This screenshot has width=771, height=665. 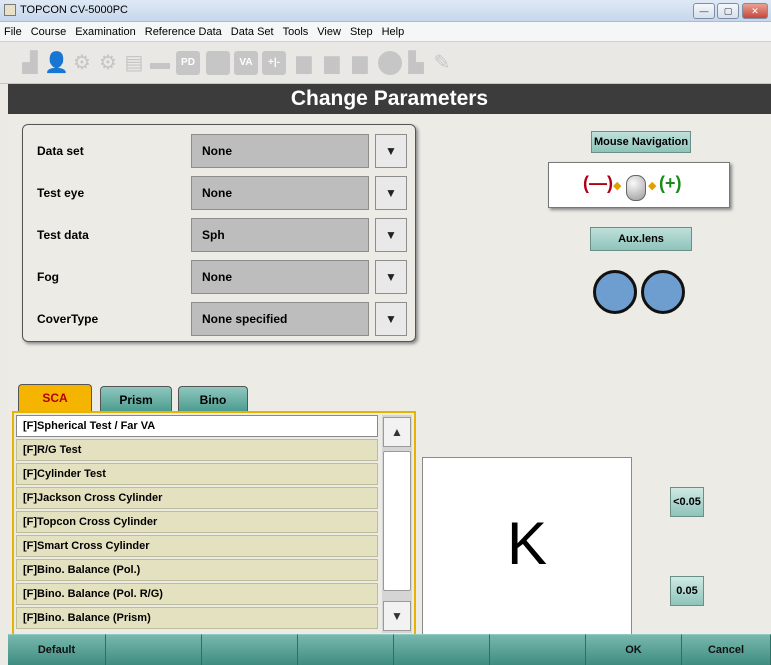 I want to click on cancel-button: Cancel, so click(x=726, y=649).